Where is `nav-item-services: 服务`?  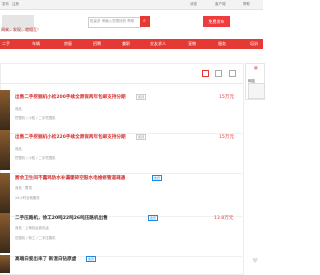
nav-item-services: 服务 is located at coordinates (222, 44).